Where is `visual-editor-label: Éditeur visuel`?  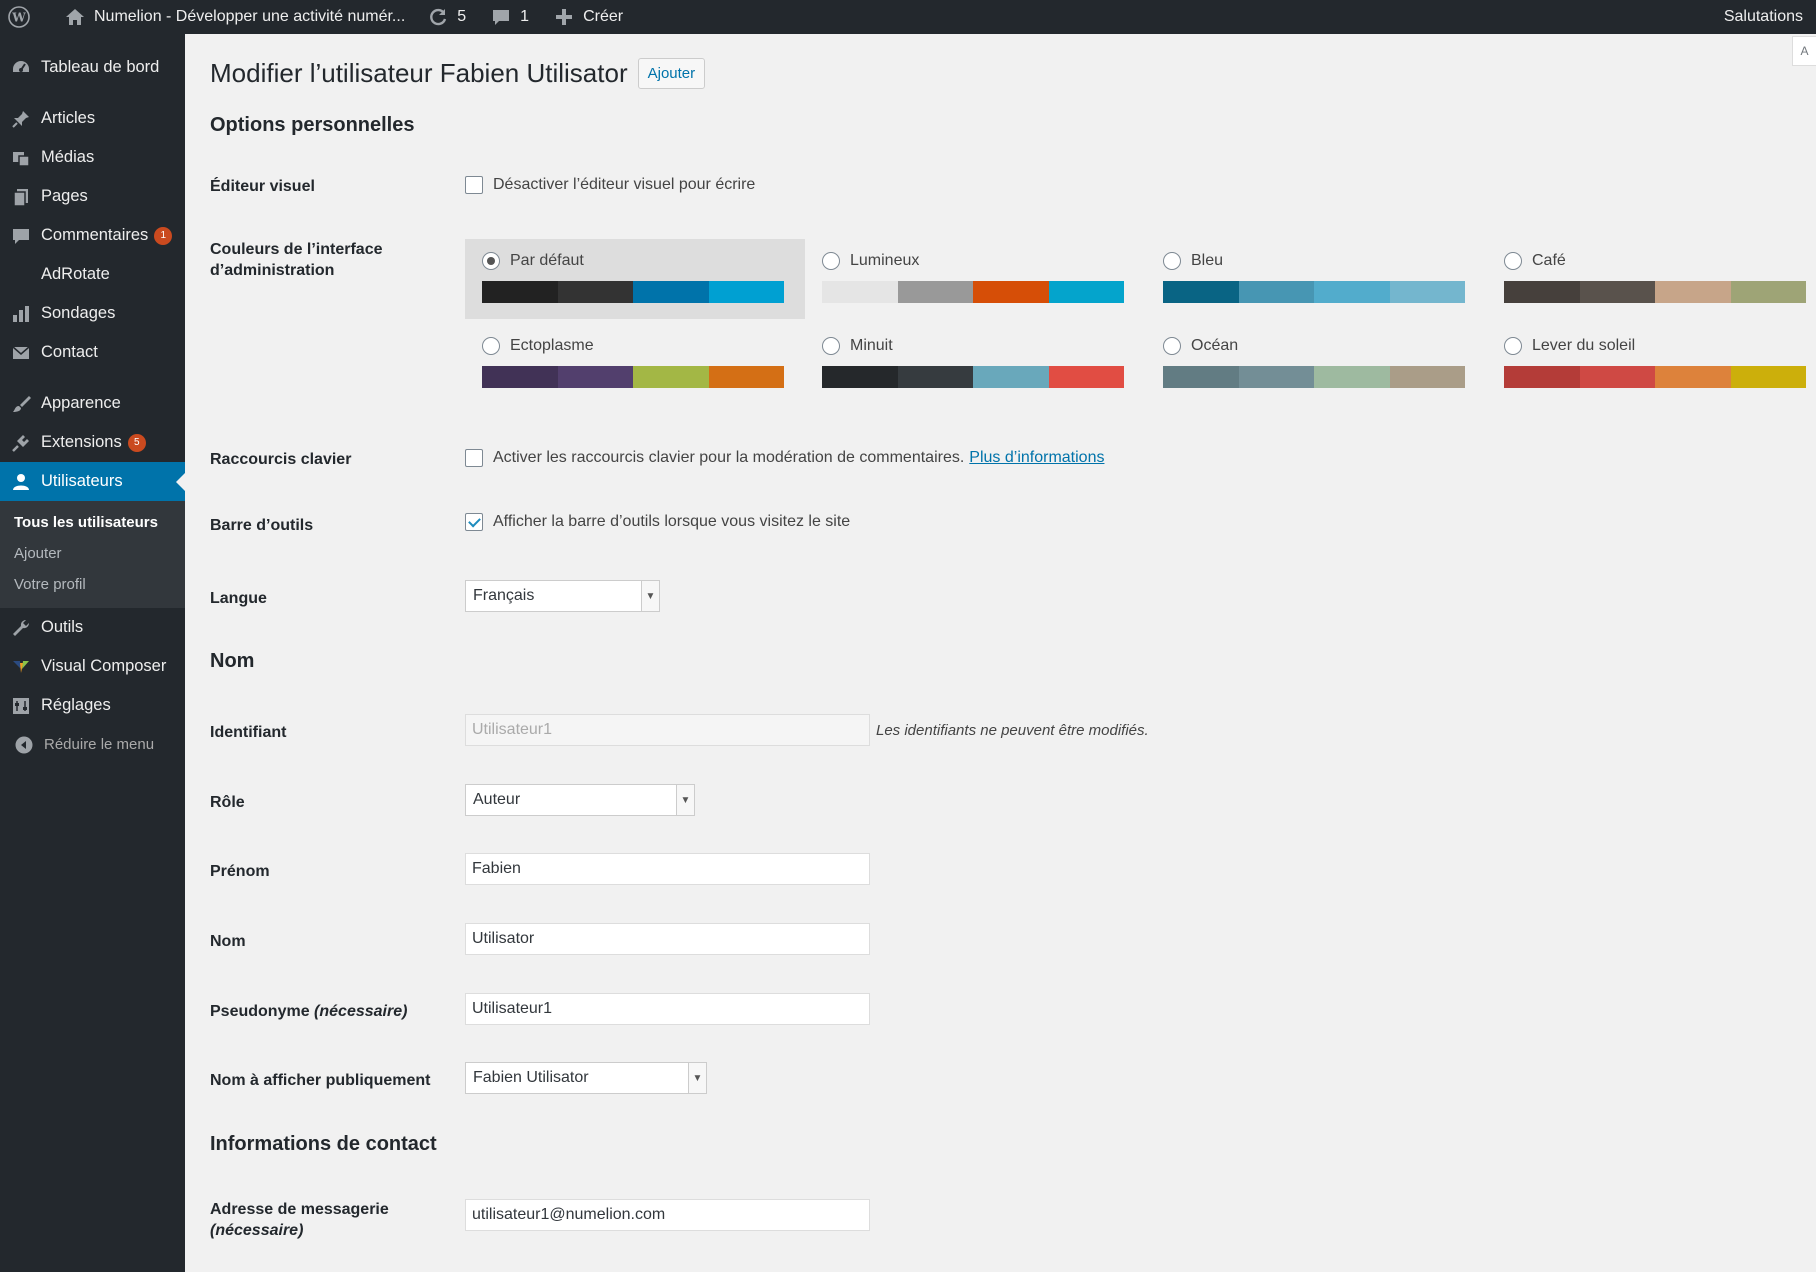 visual-editor-label: Éditeur visuel is located at coordinates (262, 186).